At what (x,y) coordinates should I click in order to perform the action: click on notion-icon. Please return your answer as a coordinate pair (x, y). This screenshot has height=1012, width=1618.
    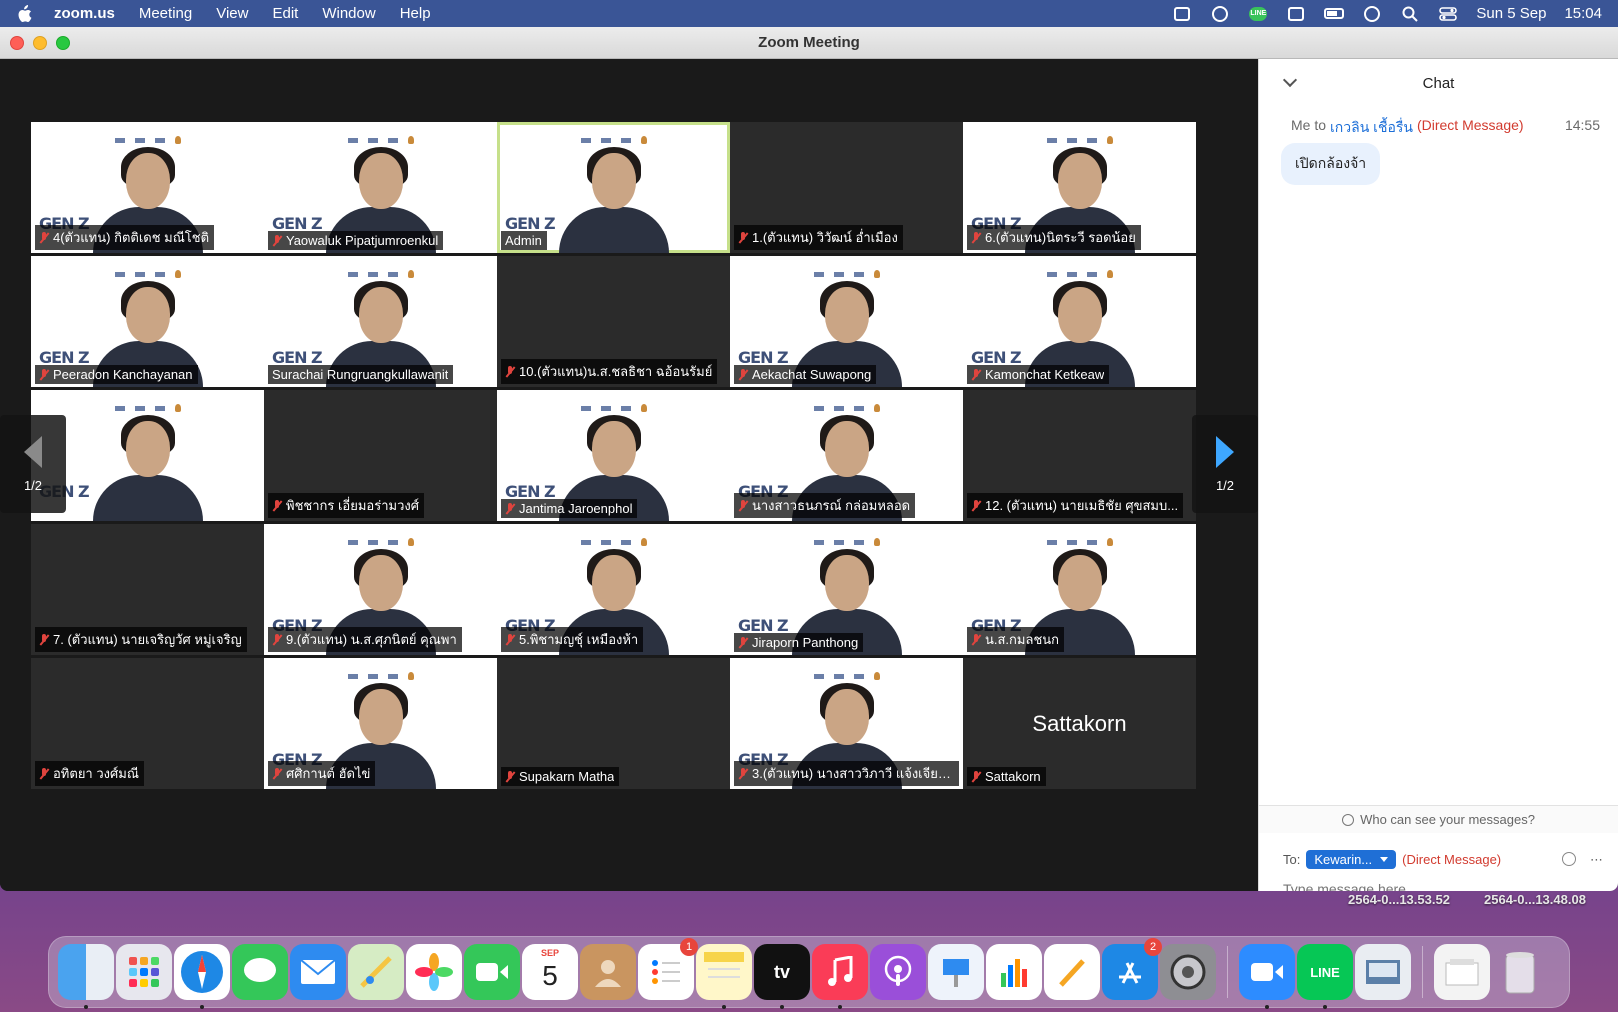
    Looking at the image, I should click on (1296, 14).